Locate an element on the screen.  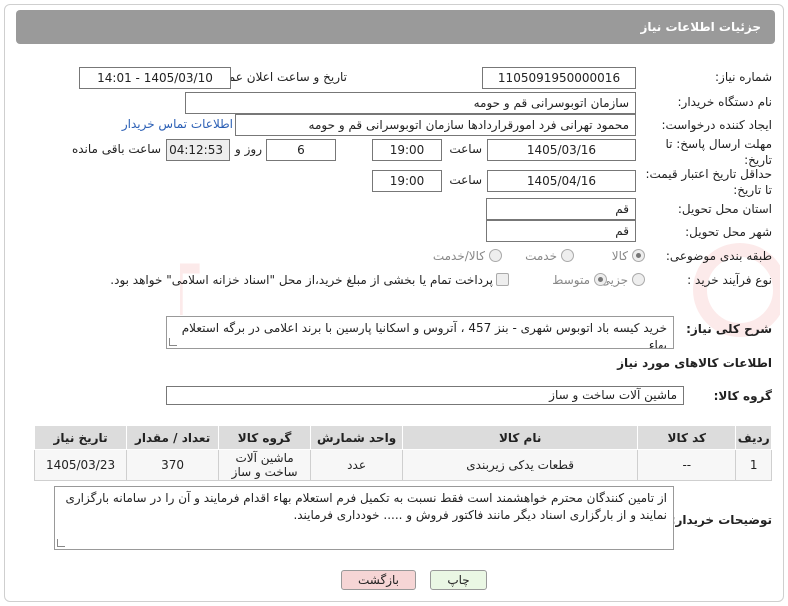
col-row: ردیف is located at coordinates (753, 437).